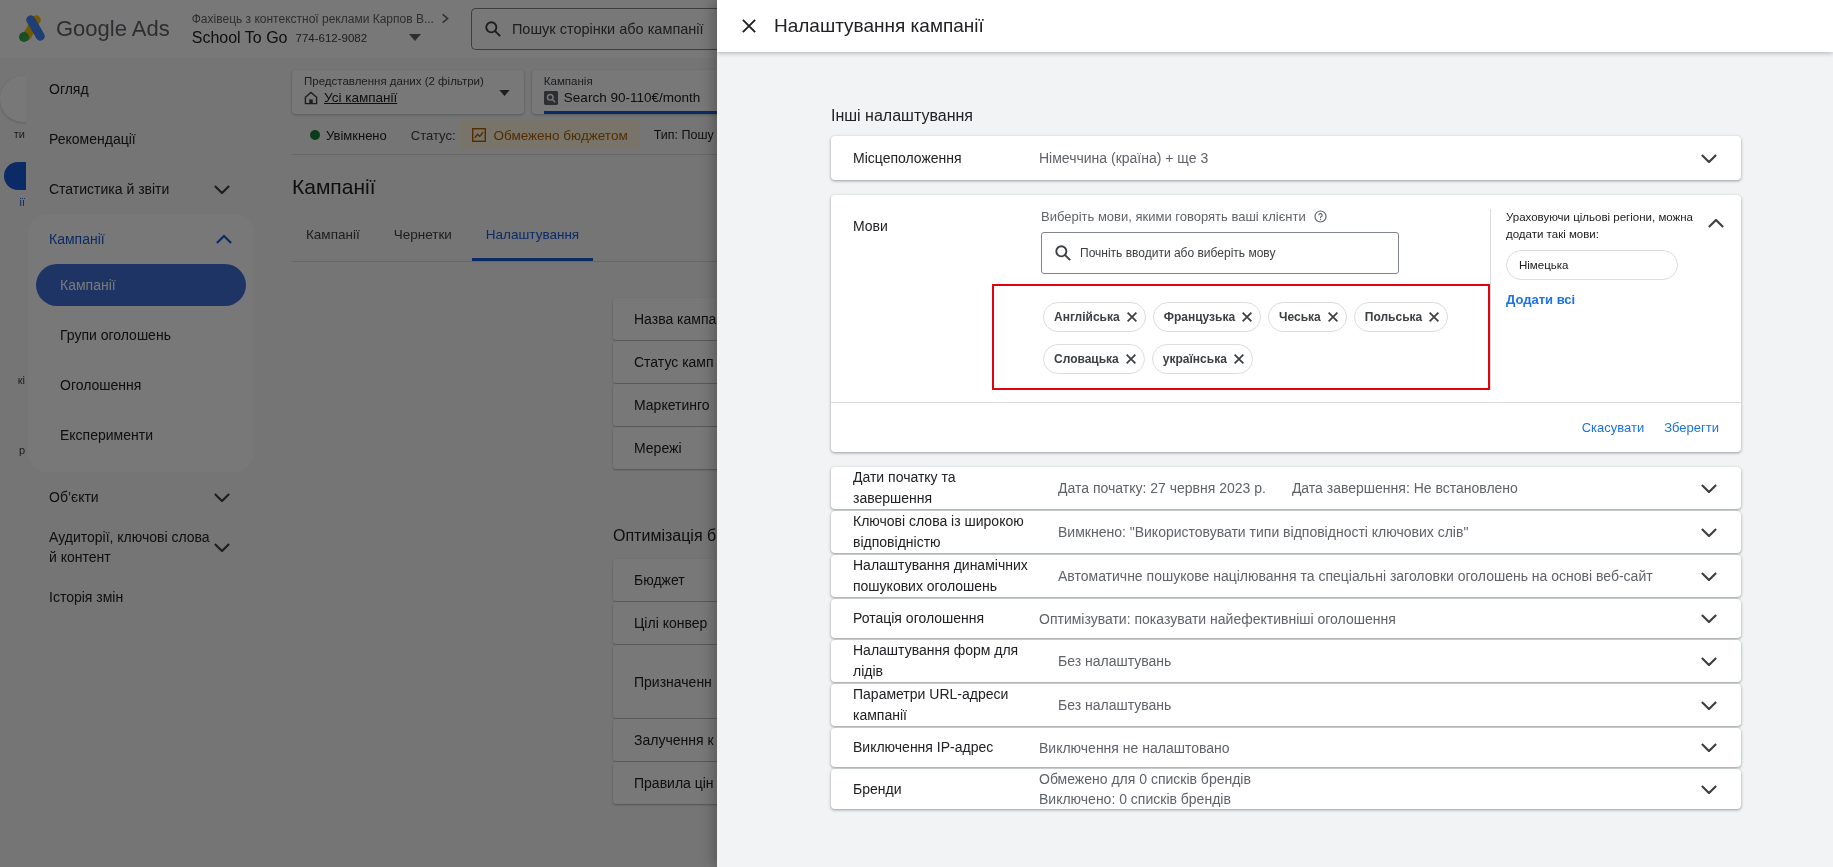  I want to click on trend-chart-icon, so click(478, 135).